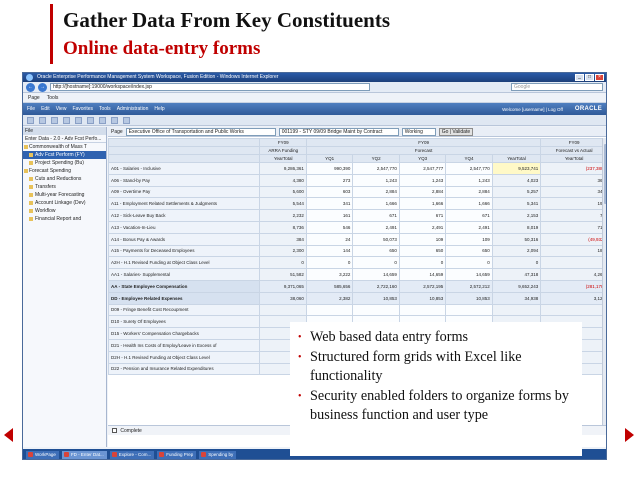 The height and width of the screenshot is (479, 638). What do you see at coordinates (557, 87) in the screenshot?
I see `search-input: Google` at bounding box center [557, 87].